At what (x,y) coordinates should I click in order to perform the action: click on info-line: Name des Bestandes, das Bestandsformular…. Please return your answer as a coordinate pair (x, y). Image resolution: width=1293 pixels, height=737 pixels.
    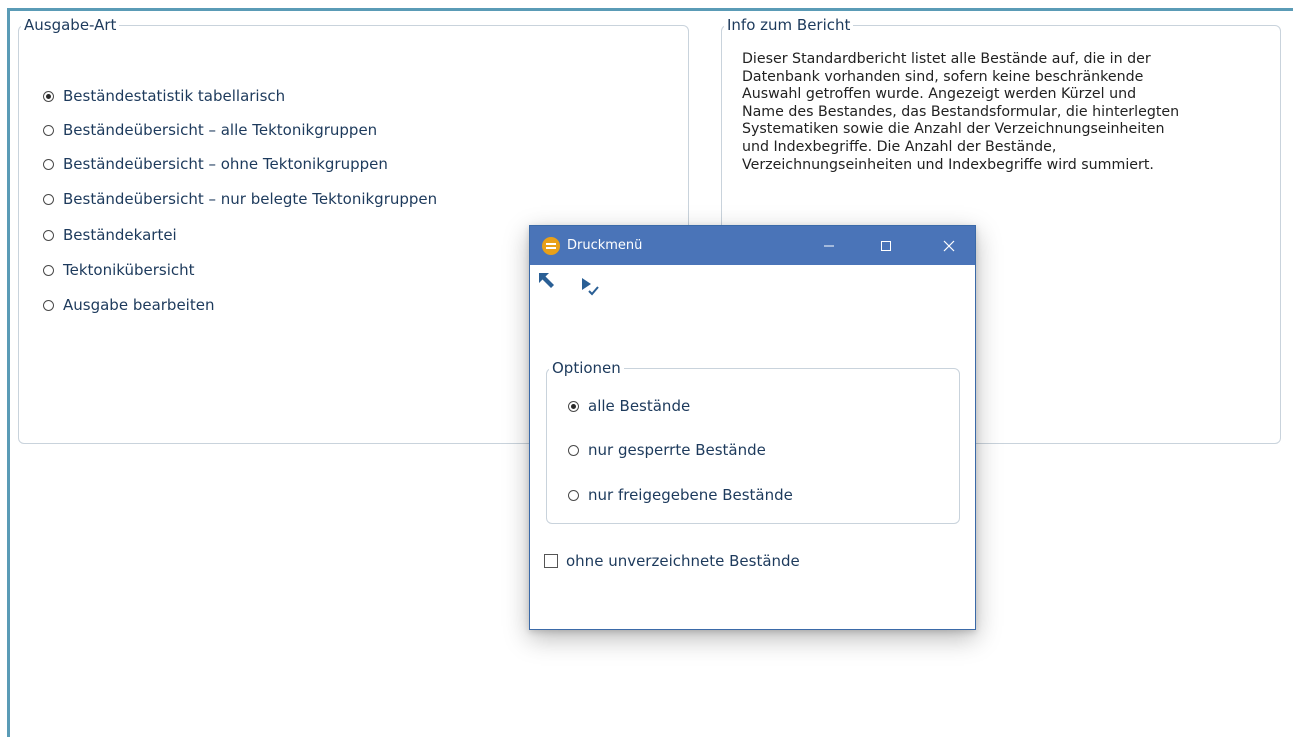
    Looking at the image, I should click on (961, 111).